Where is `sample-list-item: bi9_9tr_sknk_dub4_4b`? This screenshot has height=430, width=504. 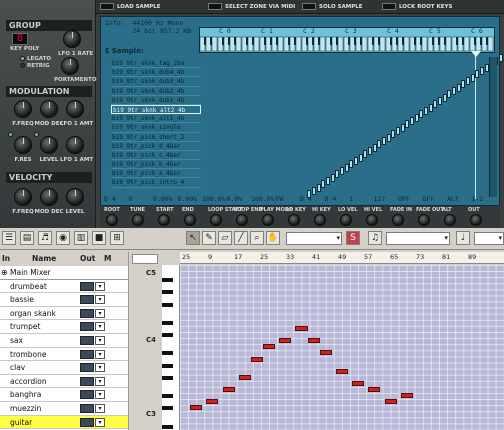
sample-list-item: bi9_9tr_sknk_dub4_4b is located at coordinates (156, 73).